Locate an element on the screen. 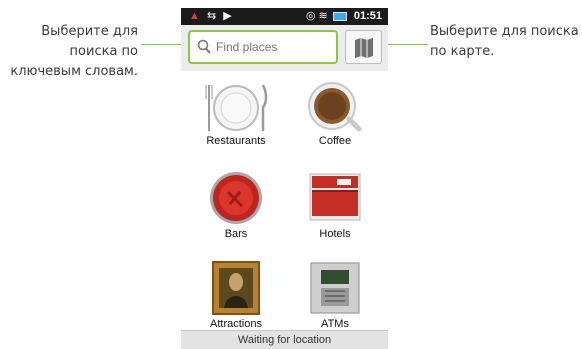  atm-machine-icon is located at coordinates (335, 288).